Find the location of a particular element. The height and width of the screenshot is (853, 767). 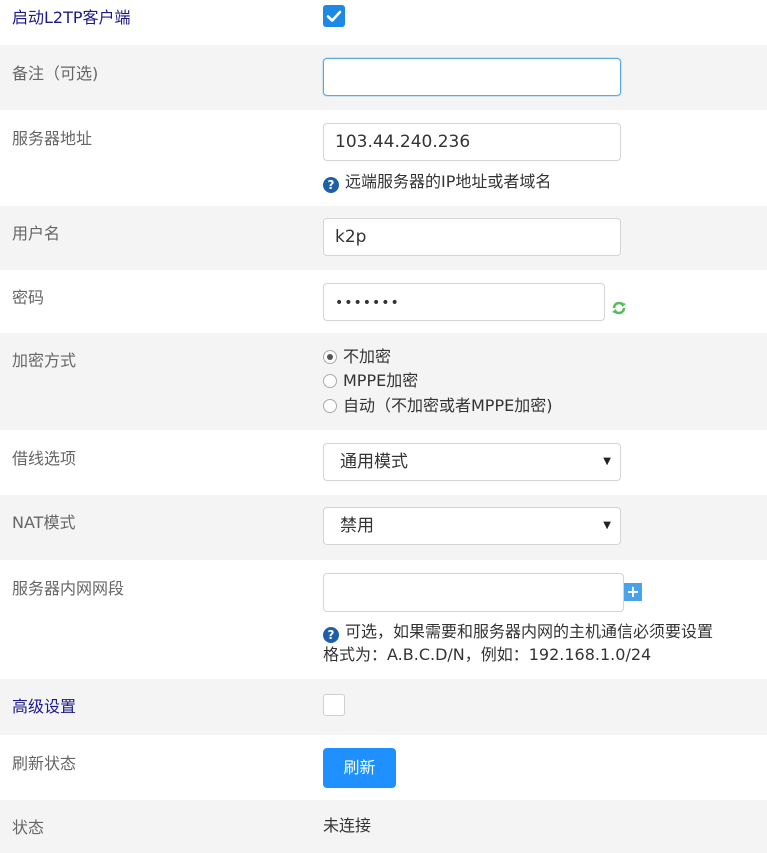

l2tp-enable-checkbox is located at coordinates (334, 16).